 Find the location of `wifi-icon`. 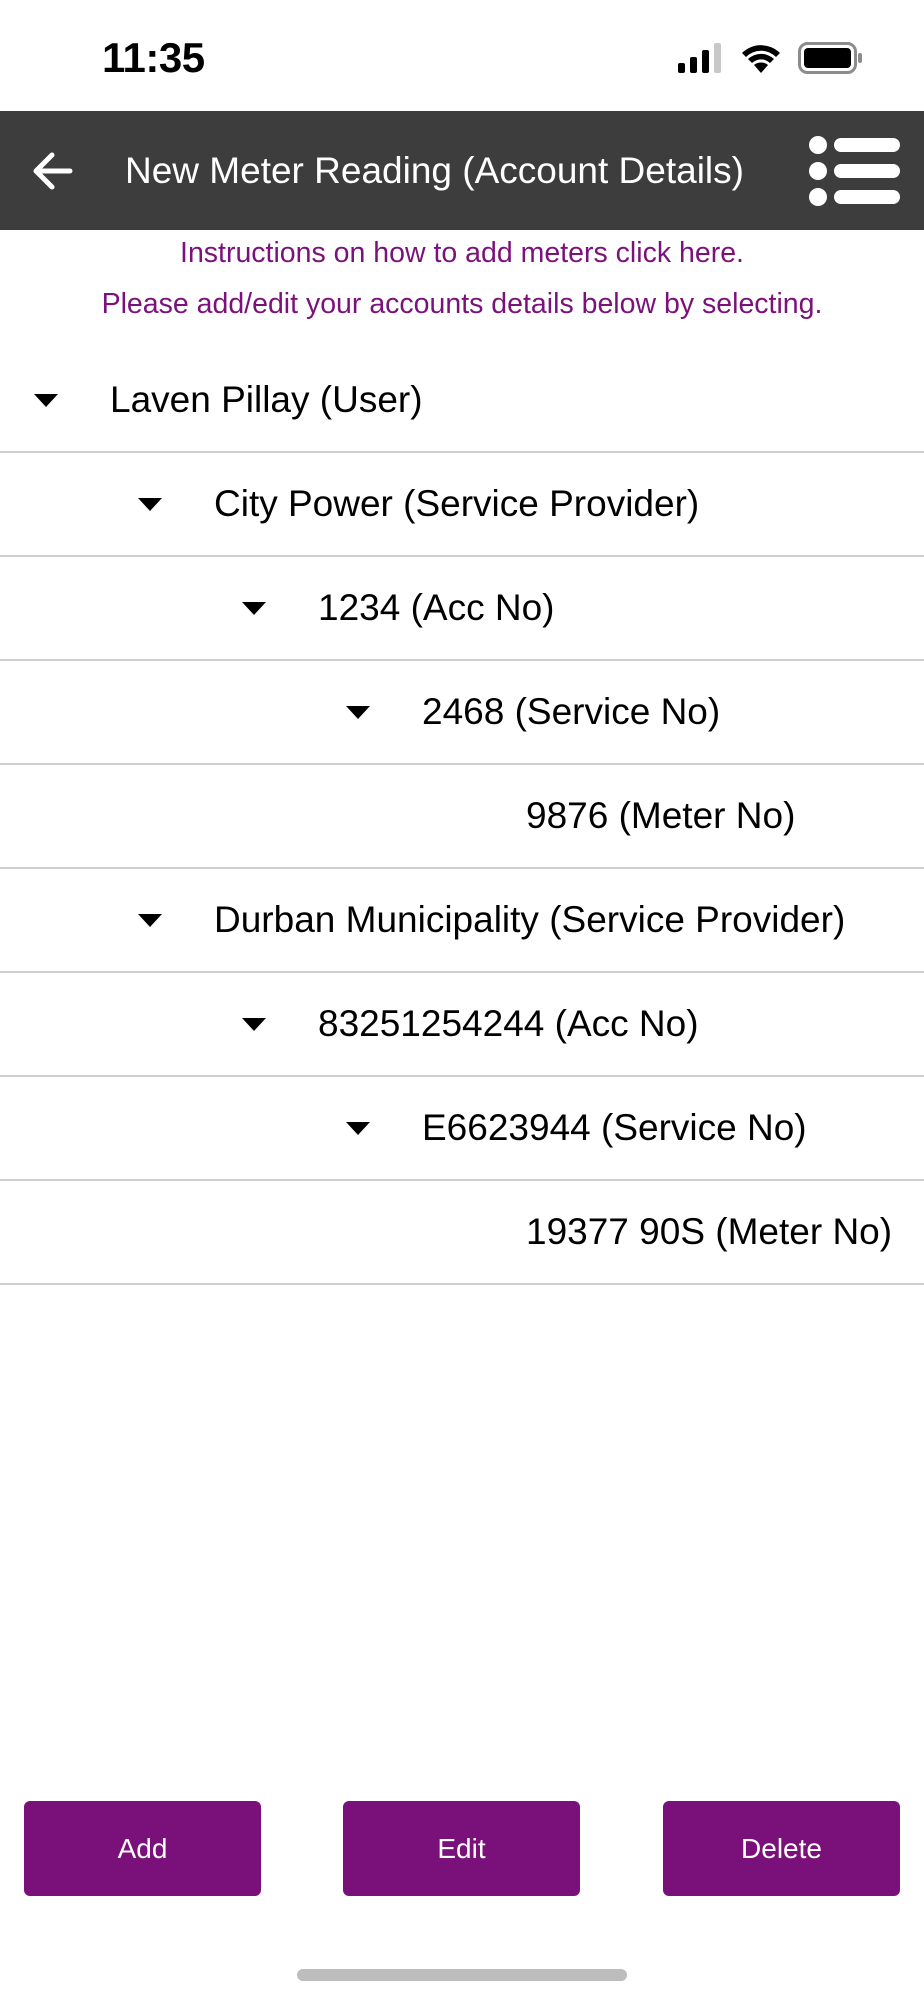

wifi-icon is located at coordinates (761, 59).